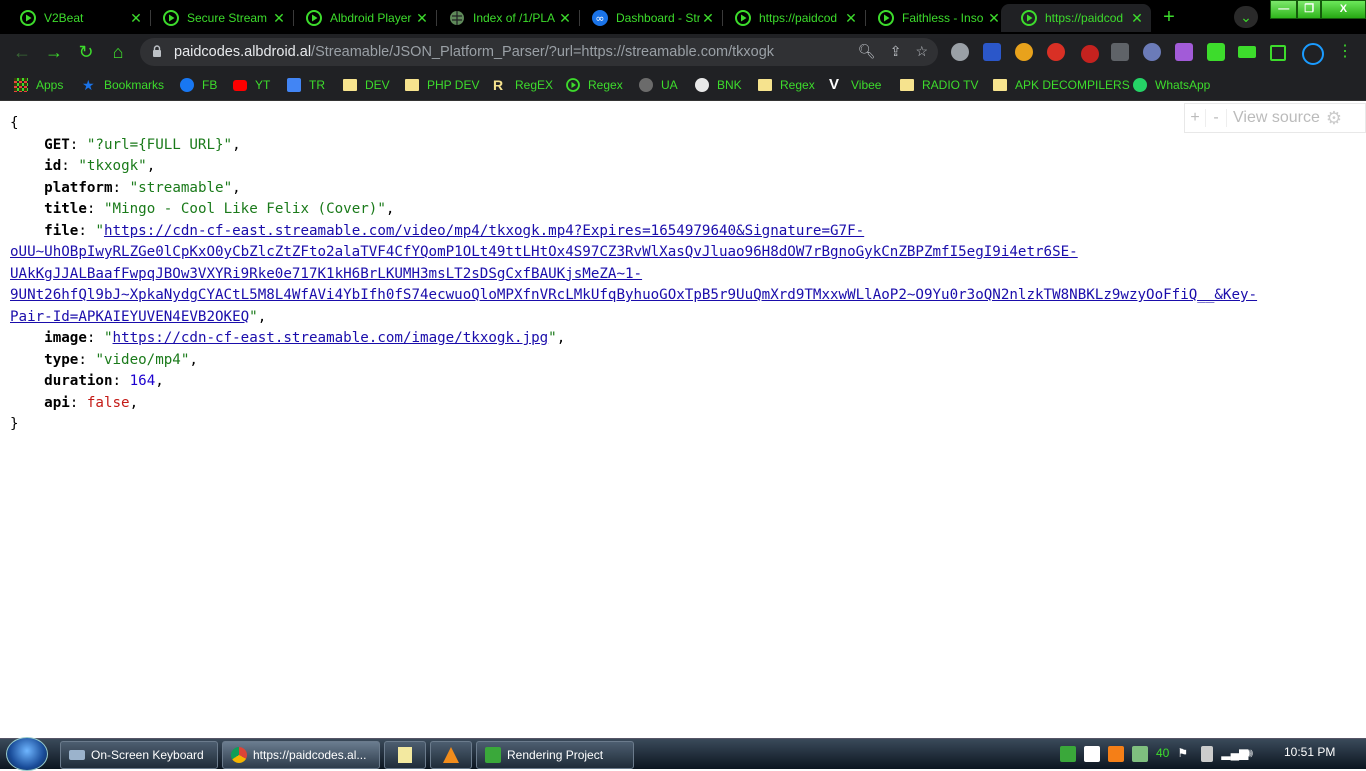  Describe the element at coordinates (50, 85) in the screenshot. I see `bookmark-label: Apps` at that location.